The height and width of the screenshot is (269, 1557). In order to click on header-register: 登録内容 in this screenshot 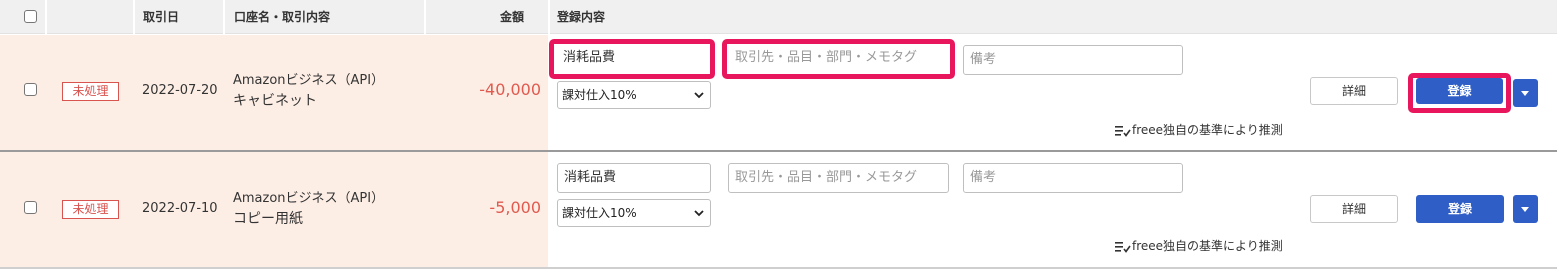, I will do `click(581, 17)`.